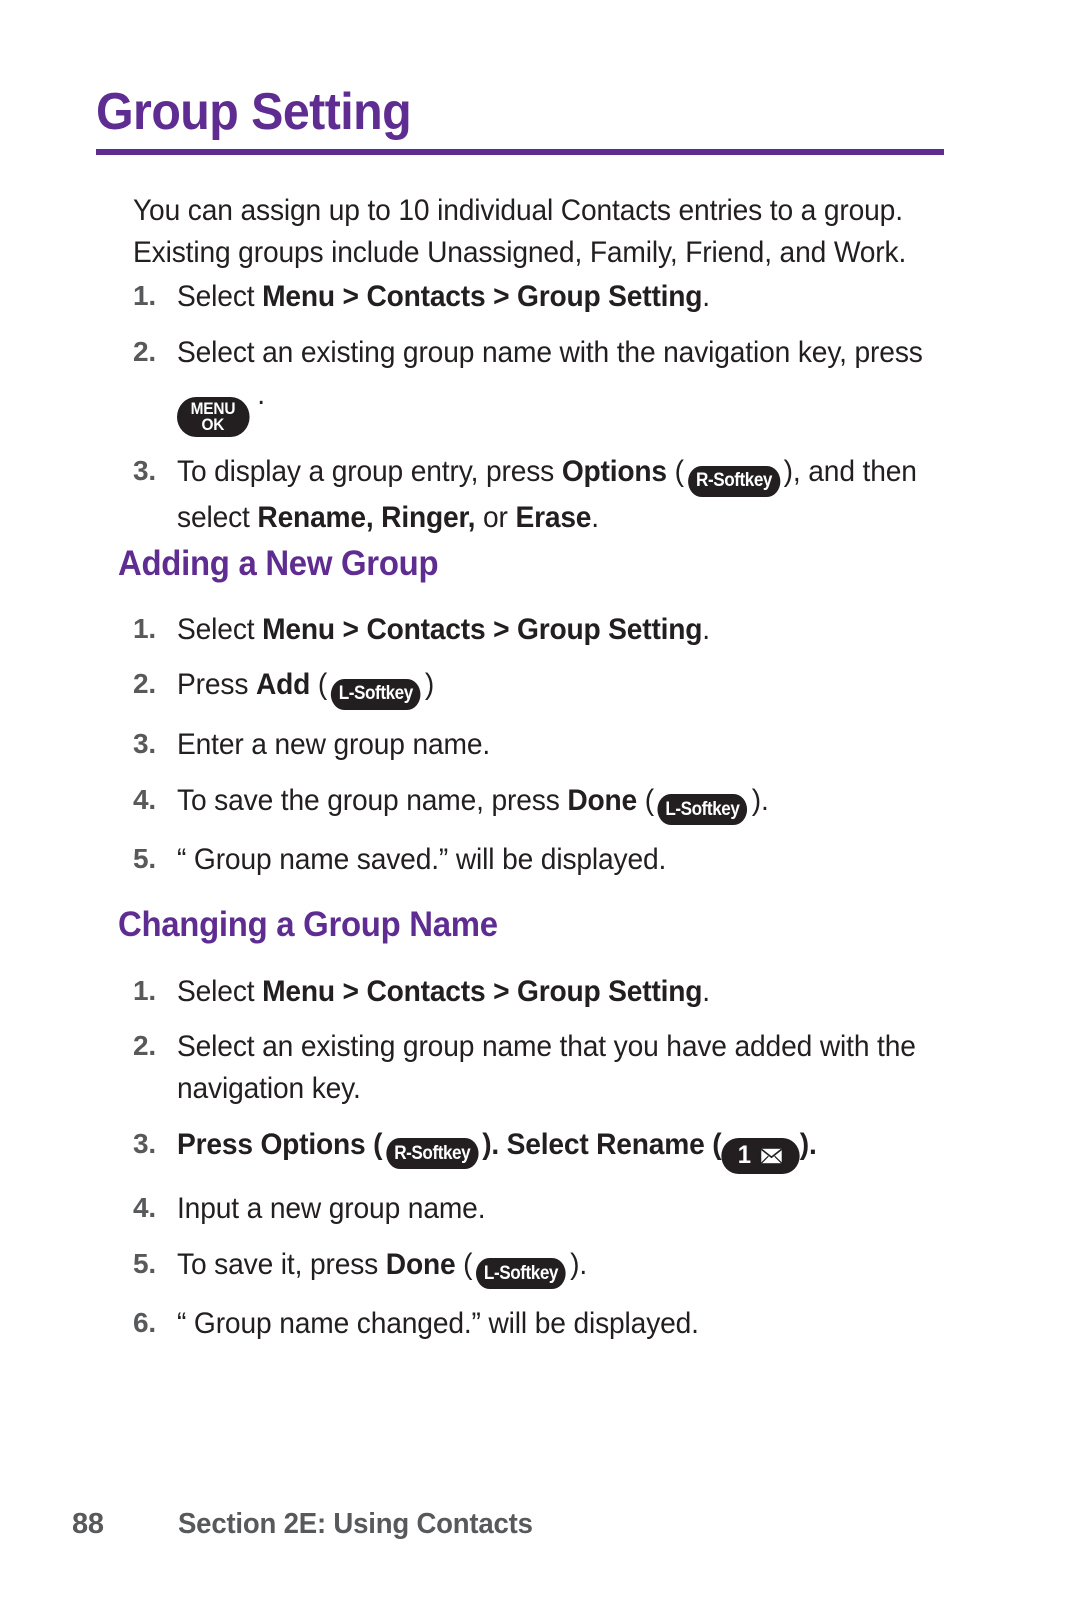 The height and width of the screenshot is (1620, 1080). What do you see at coordinates (331, 1208) in the screenshot?
I see `plain-text: Input a new group name.` at bounding box center [331, 1208].